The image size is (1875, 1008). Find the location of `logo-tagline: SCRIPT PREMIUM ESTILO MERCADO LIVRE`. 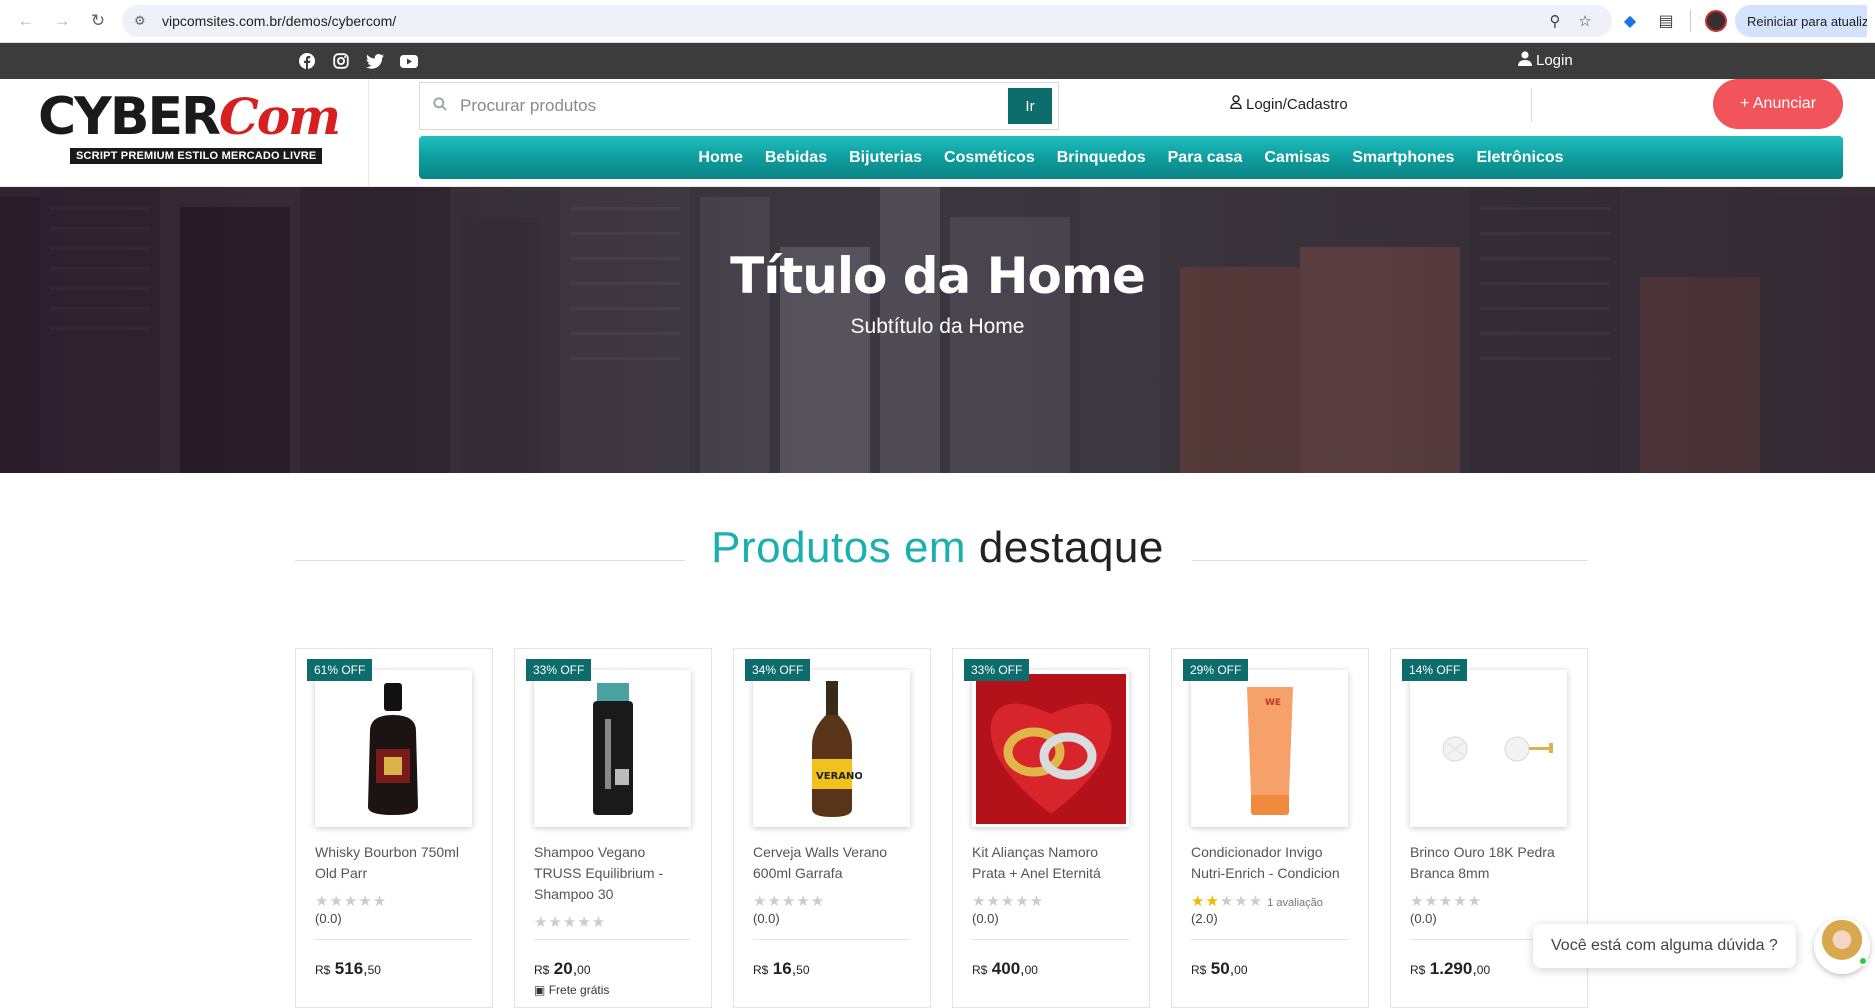

logo-tagline: SCRIPT PREMIUM ESTILO MERCADO LIVRE is located at coordinates (196, 156).